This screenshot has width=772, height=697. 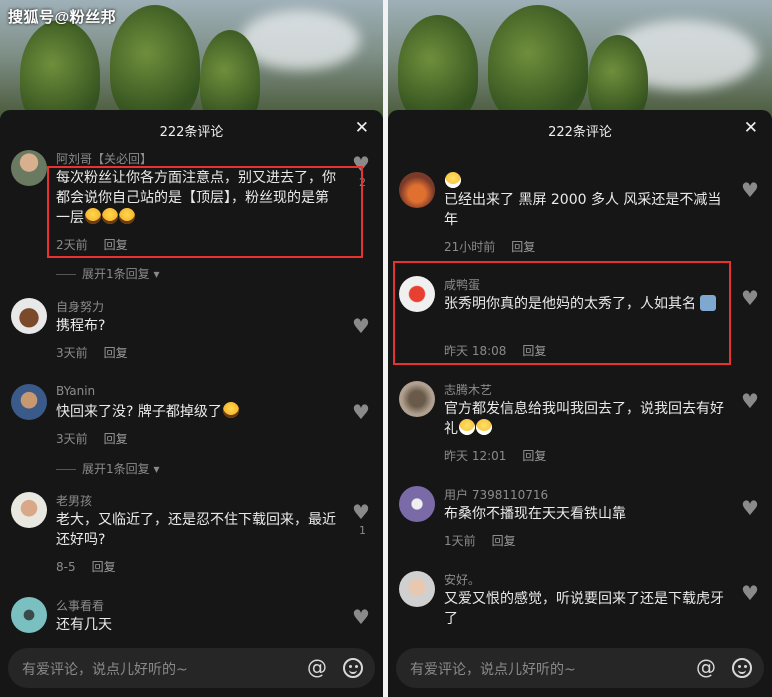 I want to click on comment-text: 老大，又临近了，还是忍不住下载回来，最近还好吗?, so click(x=196, y=530).